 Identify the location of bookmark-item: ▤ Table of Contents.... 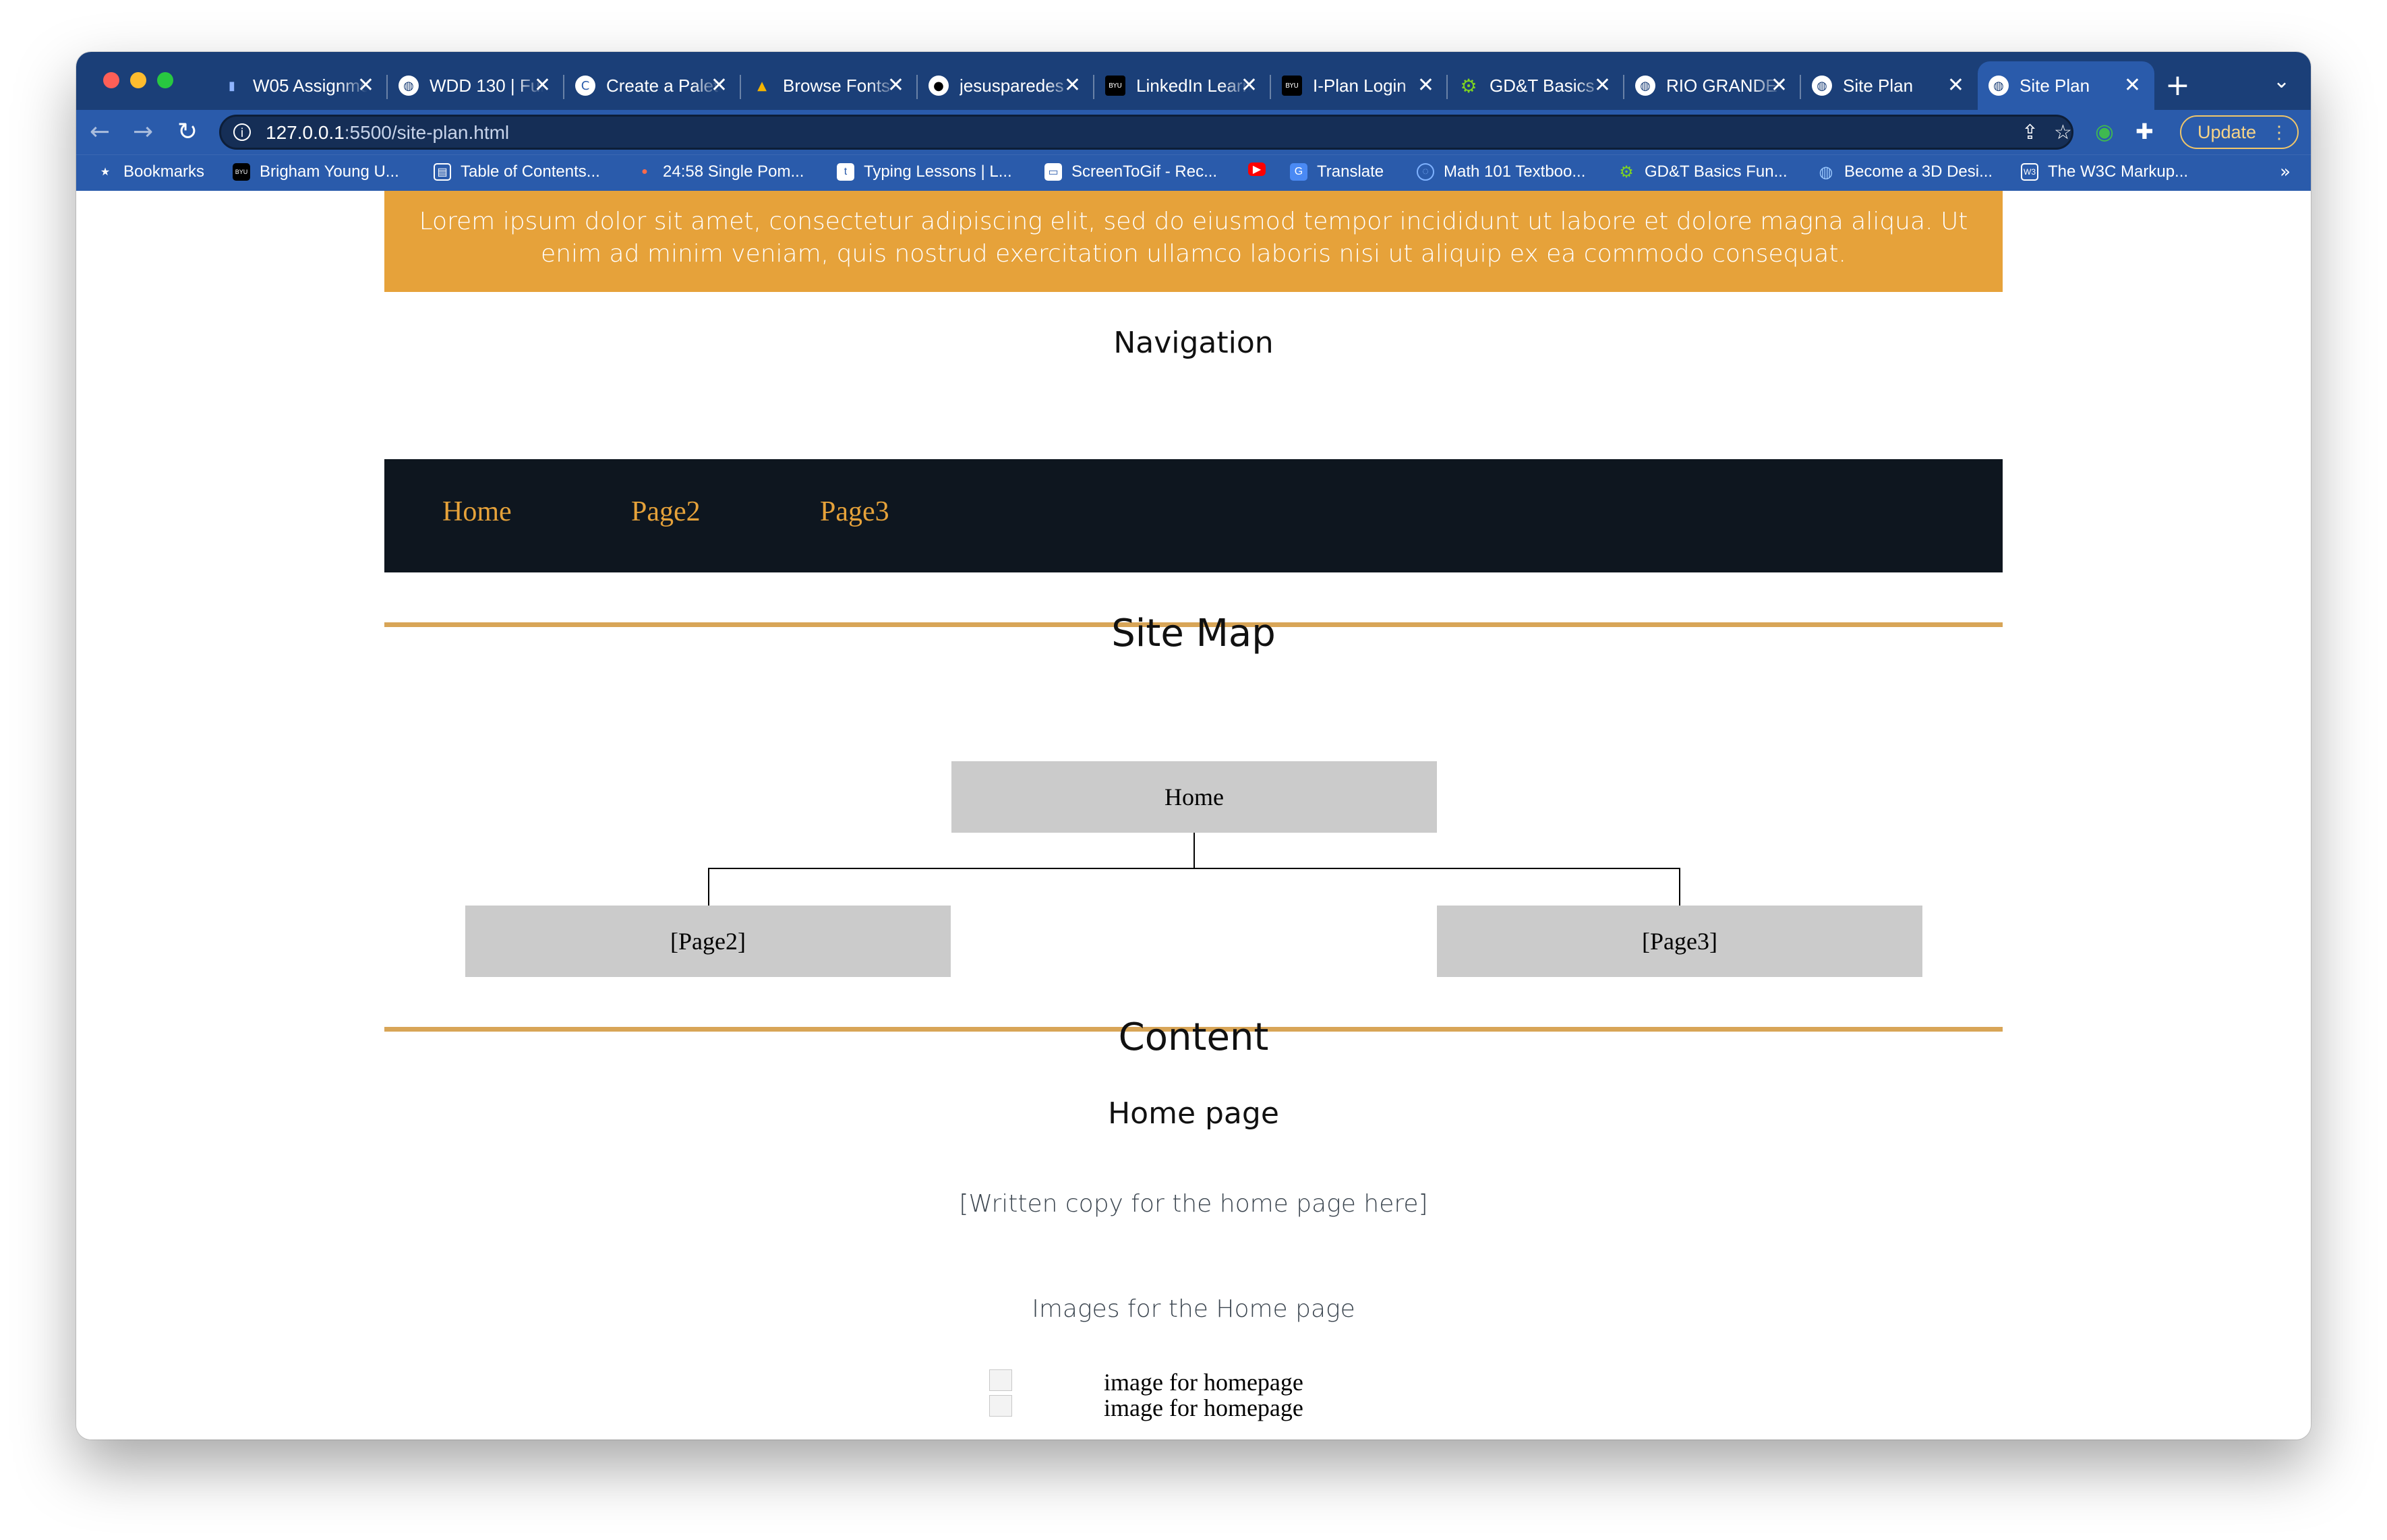
(517, 171).